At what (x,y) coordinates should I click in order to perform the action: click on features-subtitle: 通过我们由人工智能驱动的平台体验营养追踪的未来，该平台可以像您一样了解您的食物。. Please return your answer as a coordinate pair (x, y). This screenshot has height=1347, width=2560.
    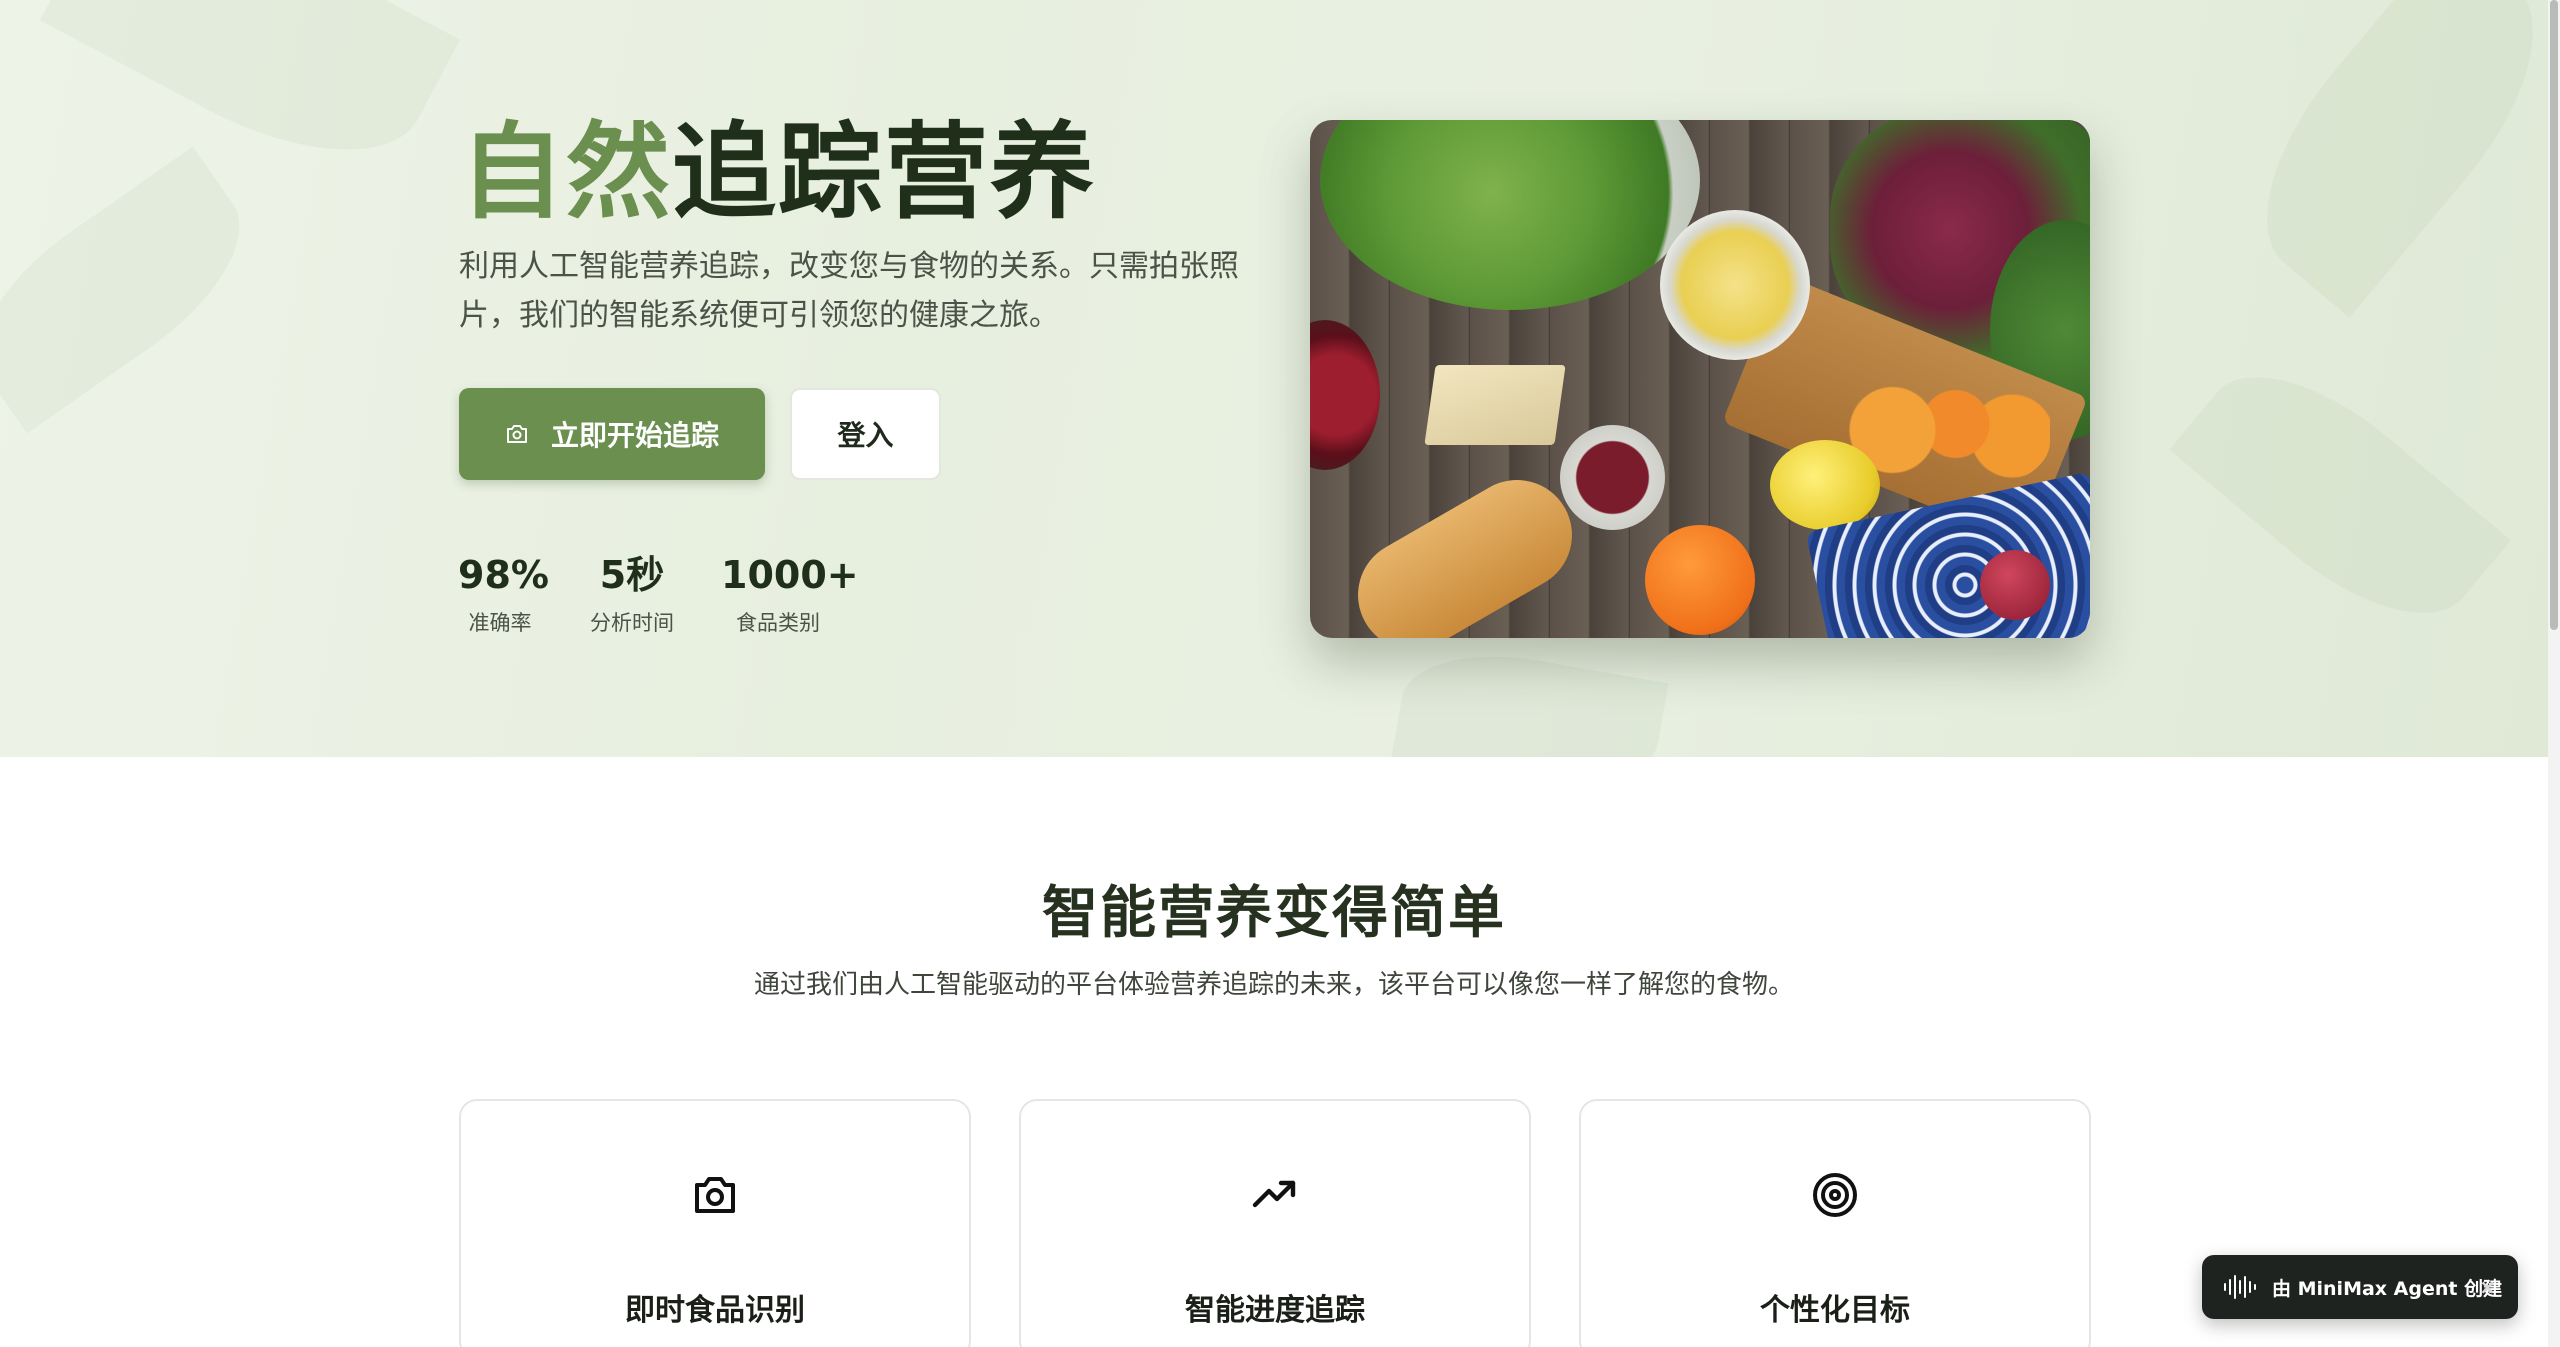
    Looking at the image, I should click on (1273, 985).